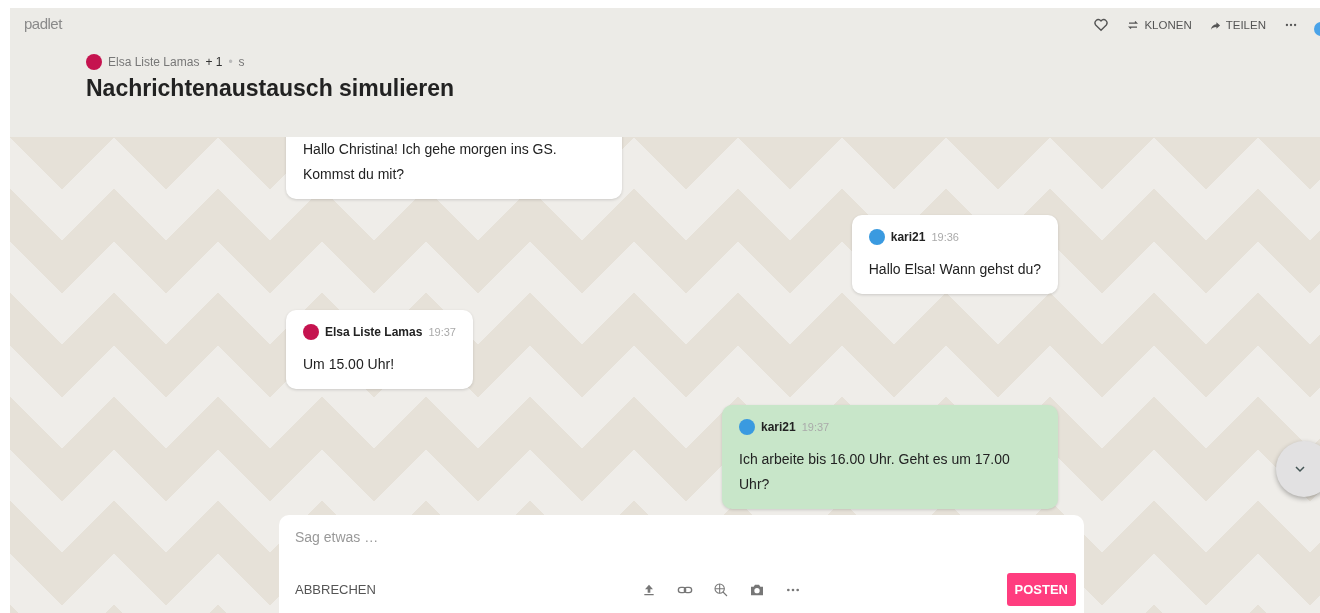 The width and height of the screenshot is (1320, 613). What do you see at coordinates (94, 62) in the screenshot?
I see `avatar` at bounding box center [94, 62].